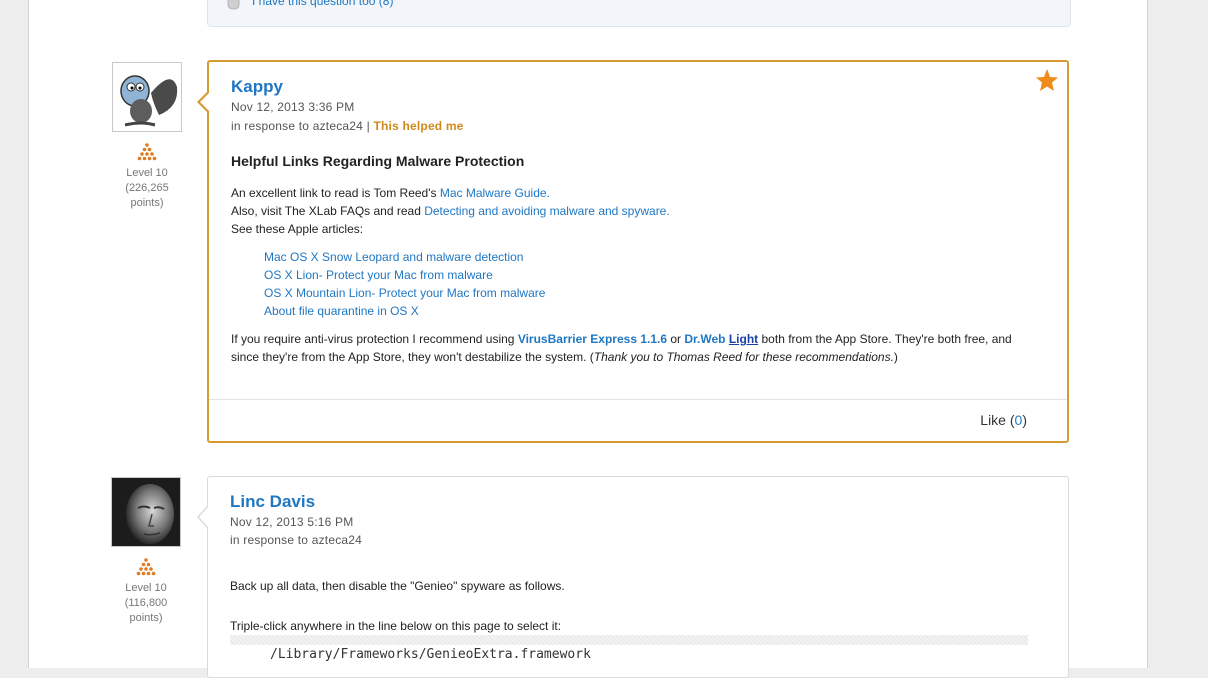 The width and height of the screenshot is (1208, 678). I want to click on mac-malware-guide-link: Mac Malware Guide., so click(495, 193).